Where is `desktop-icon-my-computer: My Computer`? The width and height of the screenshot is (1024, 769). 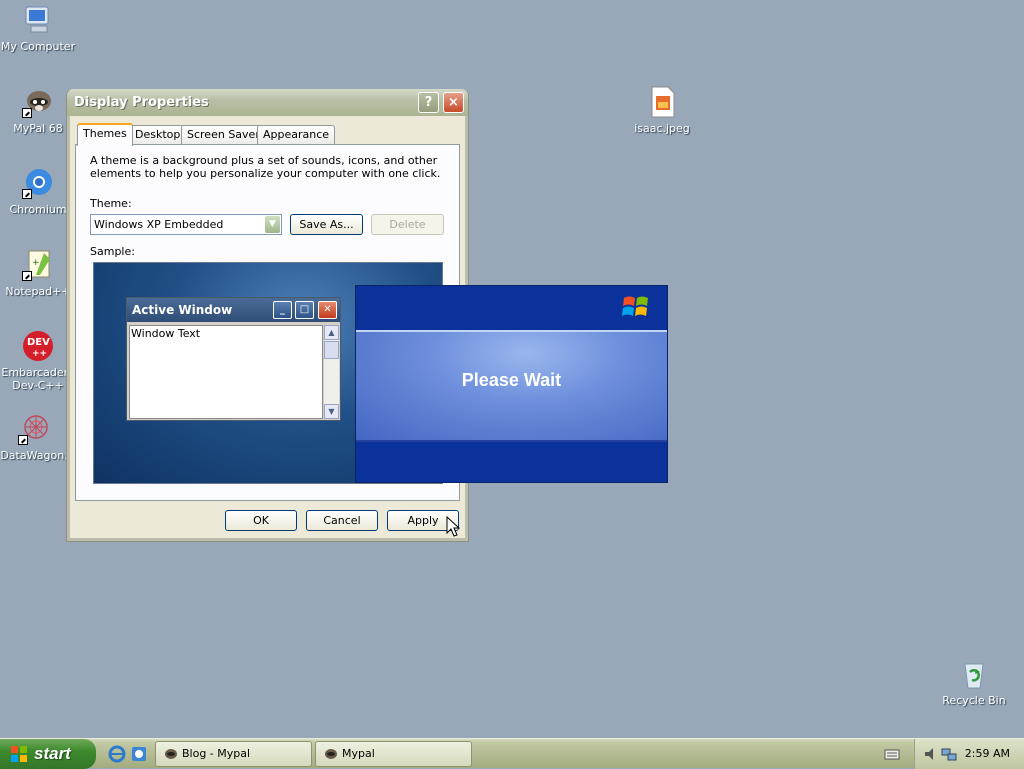
desktop-icon-my-computer: My Computer is located at coordinates (39, 28).